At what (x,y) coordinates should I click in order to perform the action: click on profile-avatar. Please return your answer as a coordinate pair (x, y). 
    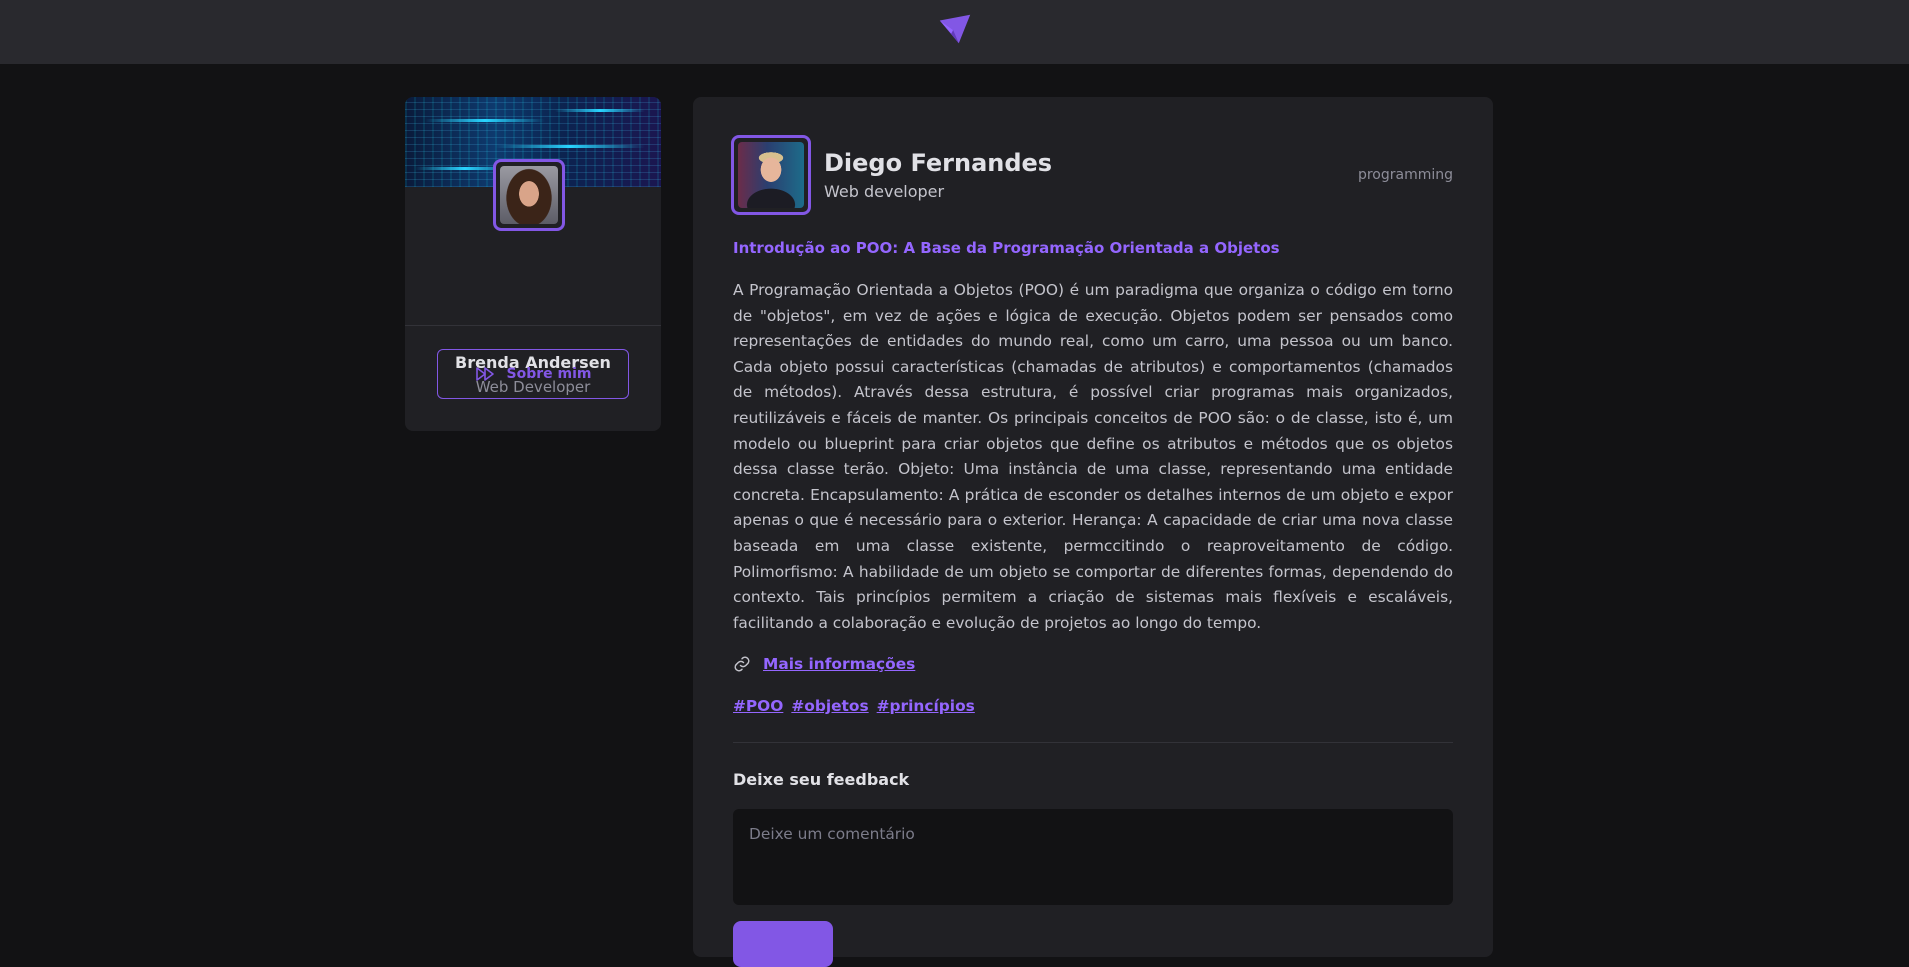
    Looking at the image, I should click on (529, 195).